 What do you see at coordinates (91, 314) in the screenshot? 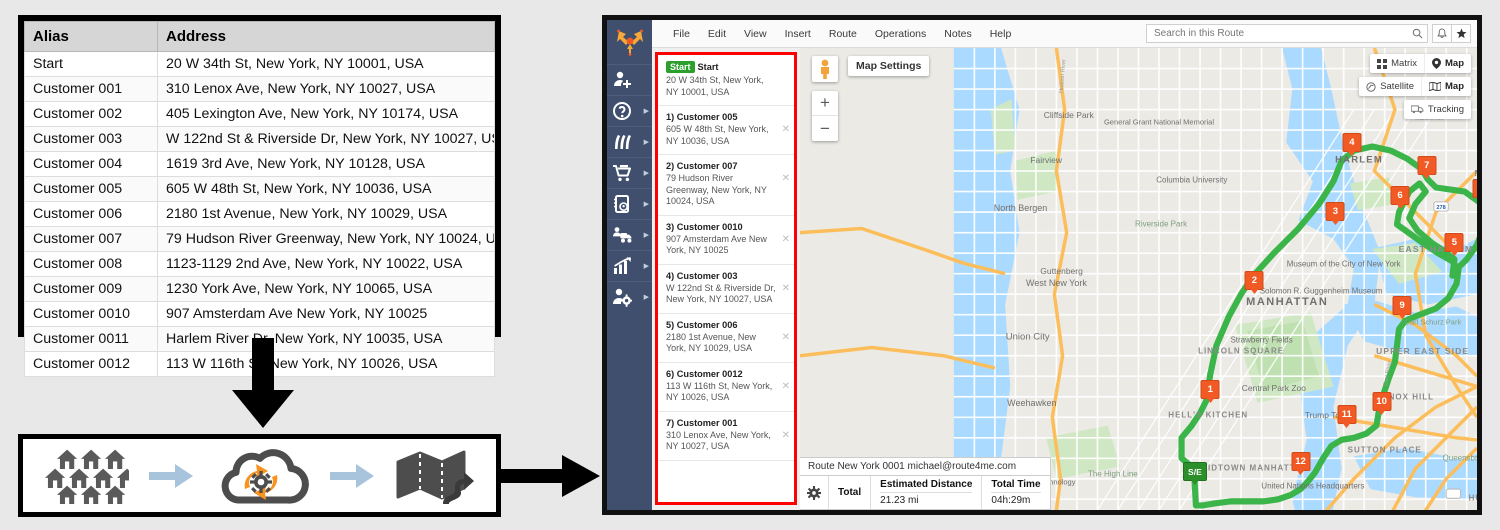
I see `cell-alias: Customer 0010` at bounding box center [91, 314].